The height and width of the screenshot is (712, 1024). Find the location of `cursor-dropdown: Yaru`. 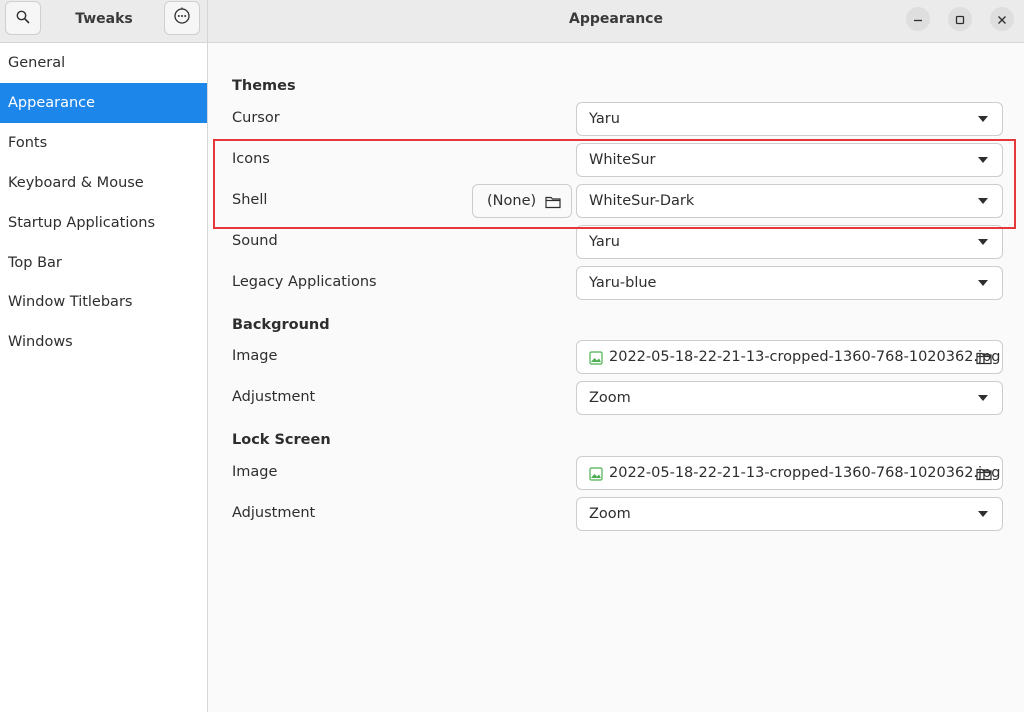

cursor-dropdown: Yaru is located at coordinates (789, 119).